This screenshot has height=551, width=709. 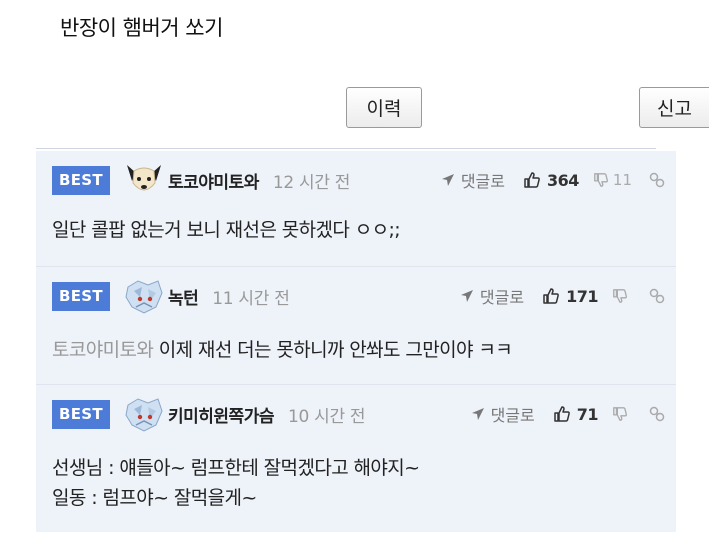 What do you see at coordinates (103, 350) in the screenshot?
I see `mention-user: 토코야미토와` at bounding box center [103, 350].